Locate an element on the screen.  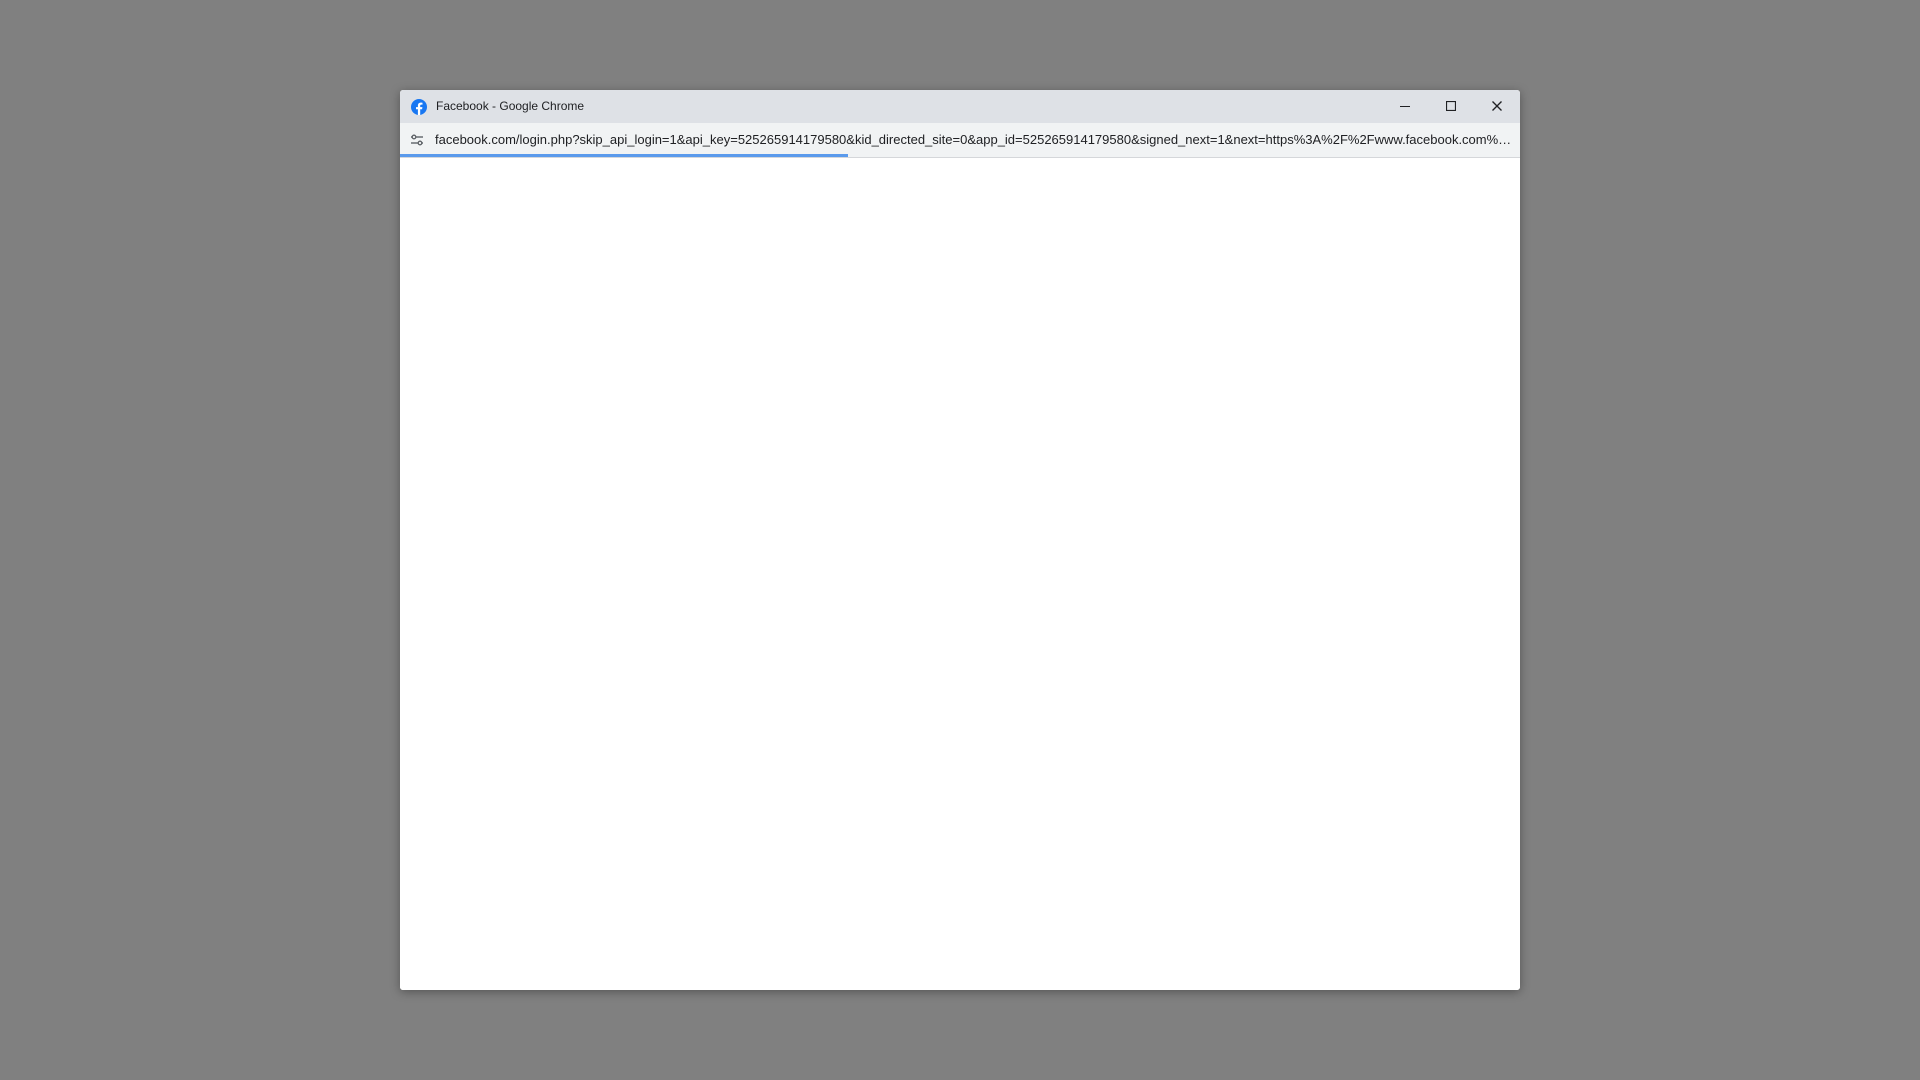
minimize-button is located at coordinates (1405, 106).